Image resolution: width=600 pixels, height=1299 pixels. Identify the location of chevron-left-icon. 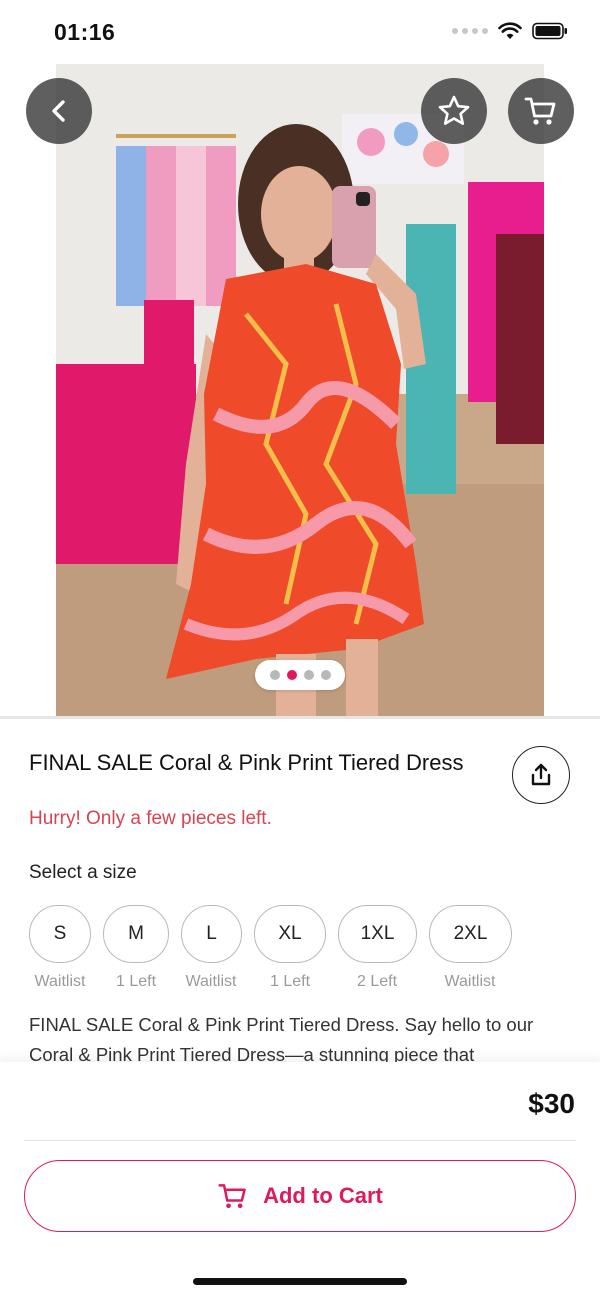
(58, 111).